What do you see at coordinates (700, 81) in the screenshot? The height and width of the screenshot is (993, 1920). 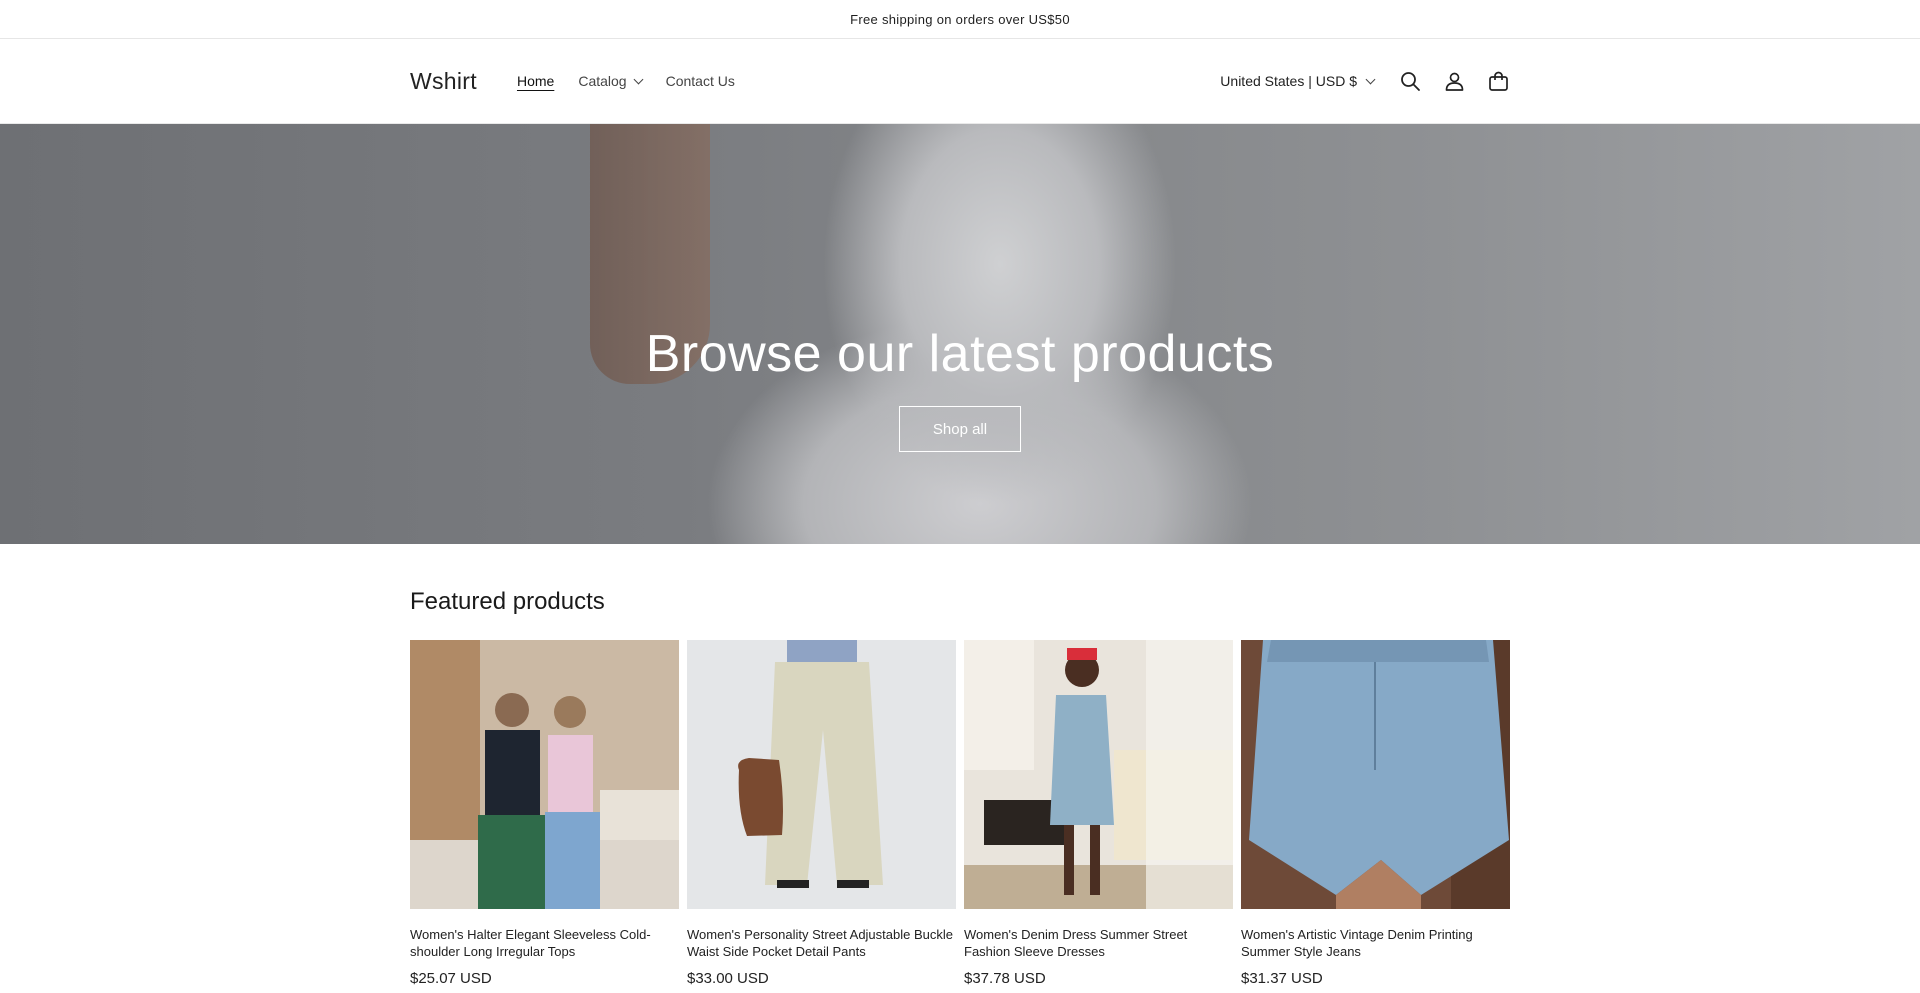 I see `nav-contact-us: Contact Us` at bounding box center [700, 81].